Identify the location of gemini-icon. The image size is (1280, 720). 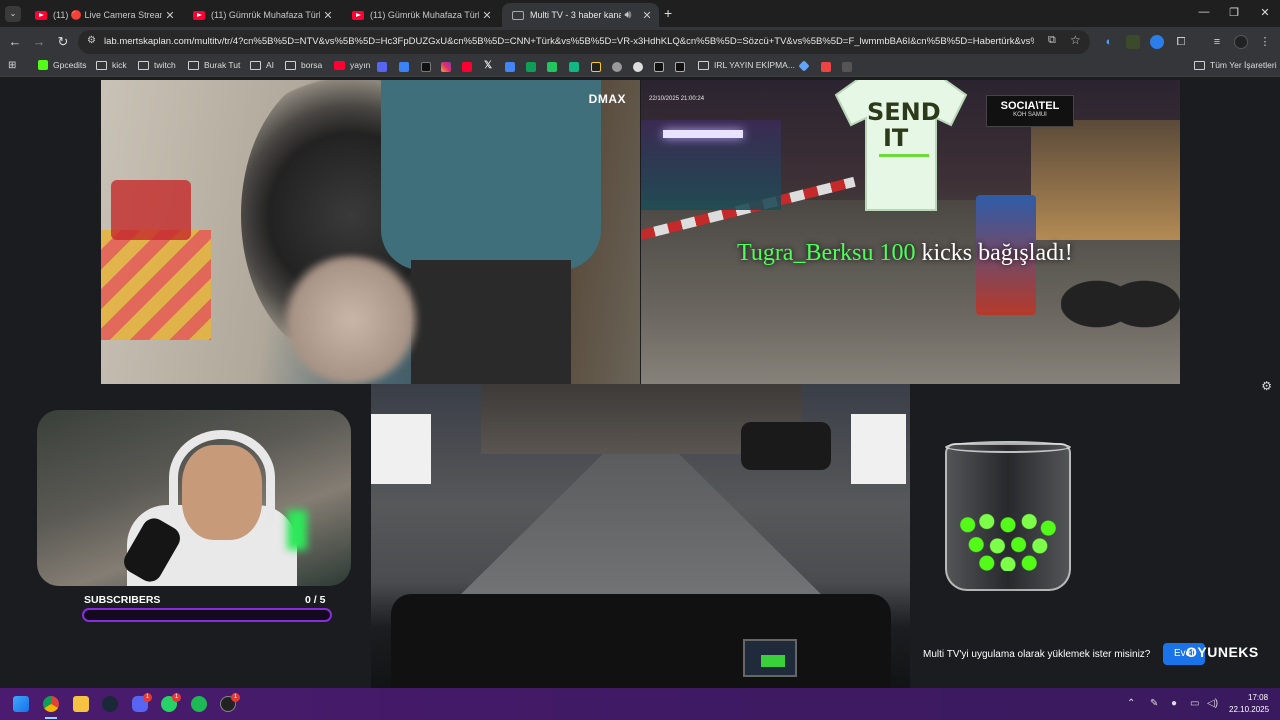
(804, 66).